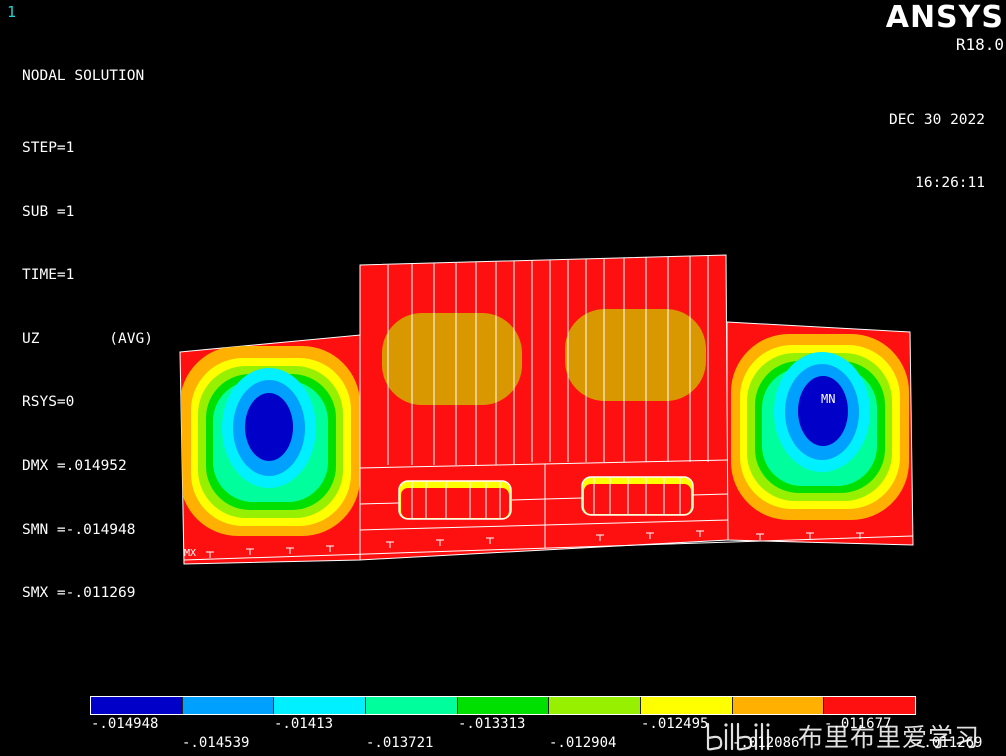 This screenshot has height=756, width=1006. Describe the element at coordinates (455, 500) in the screenshot. I see `opening-left` at that location.